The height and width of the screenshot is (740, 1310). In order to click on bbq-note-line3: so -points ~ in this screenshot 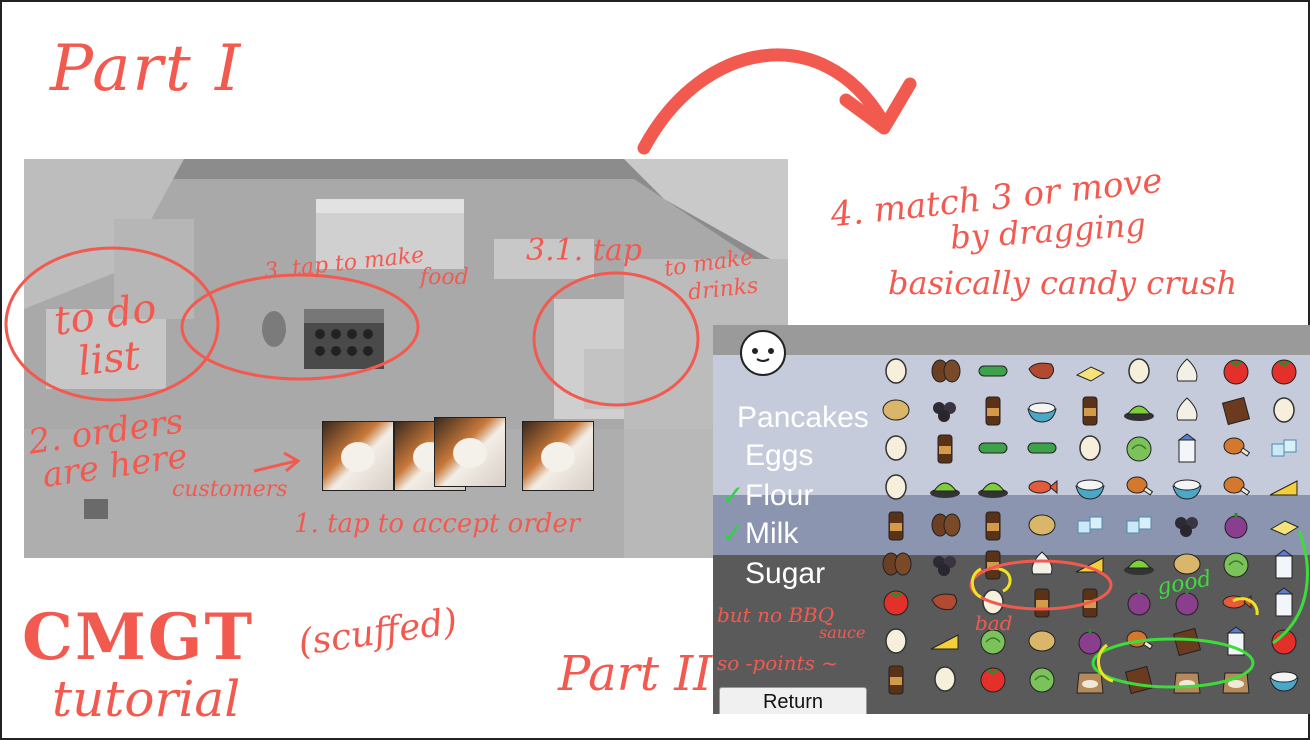, I will do `click(777, 663)`.